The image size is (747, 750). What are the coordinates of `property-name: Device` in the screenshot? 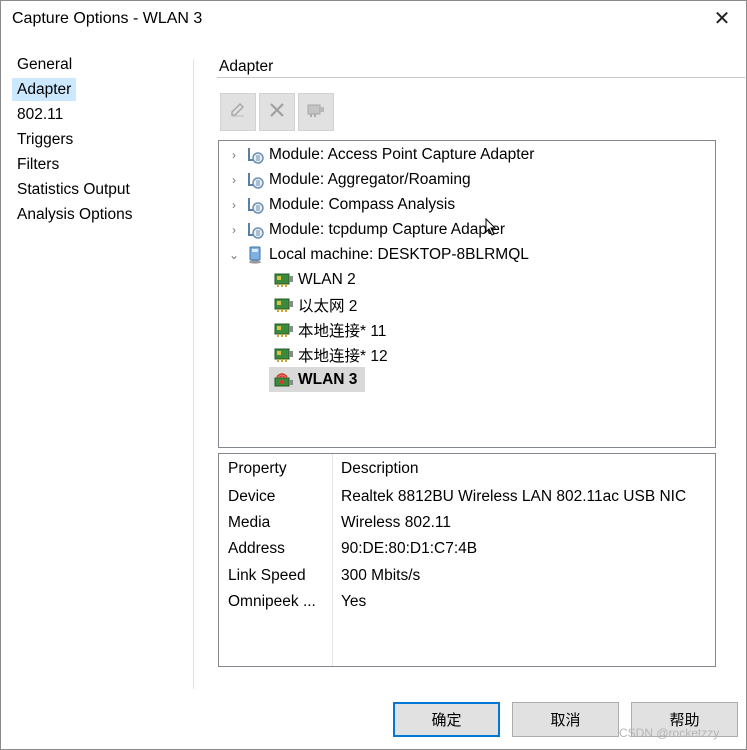 It's located at (252, 496).